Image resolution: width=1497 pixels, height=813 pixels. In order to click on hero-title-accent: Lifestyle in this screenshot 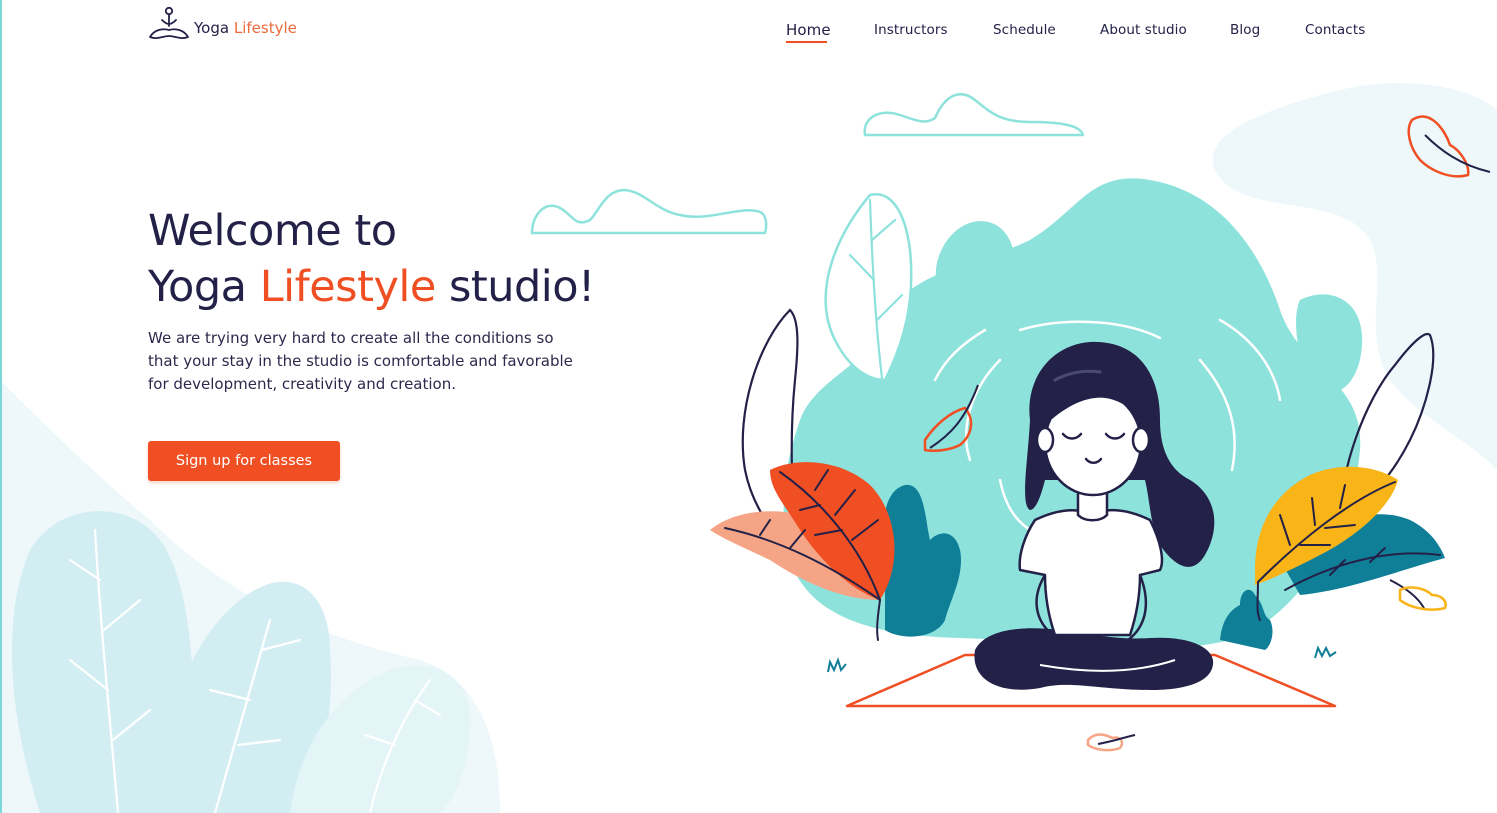, I will do `click(348, 287)`.